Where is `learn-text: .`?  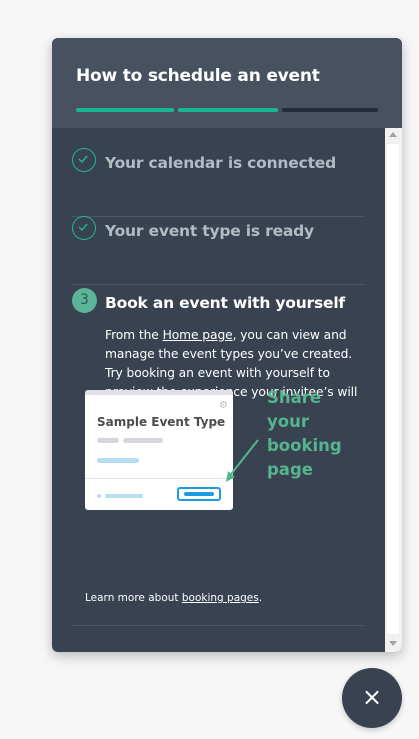
learn-text: . is located at coordinates (260, 598).